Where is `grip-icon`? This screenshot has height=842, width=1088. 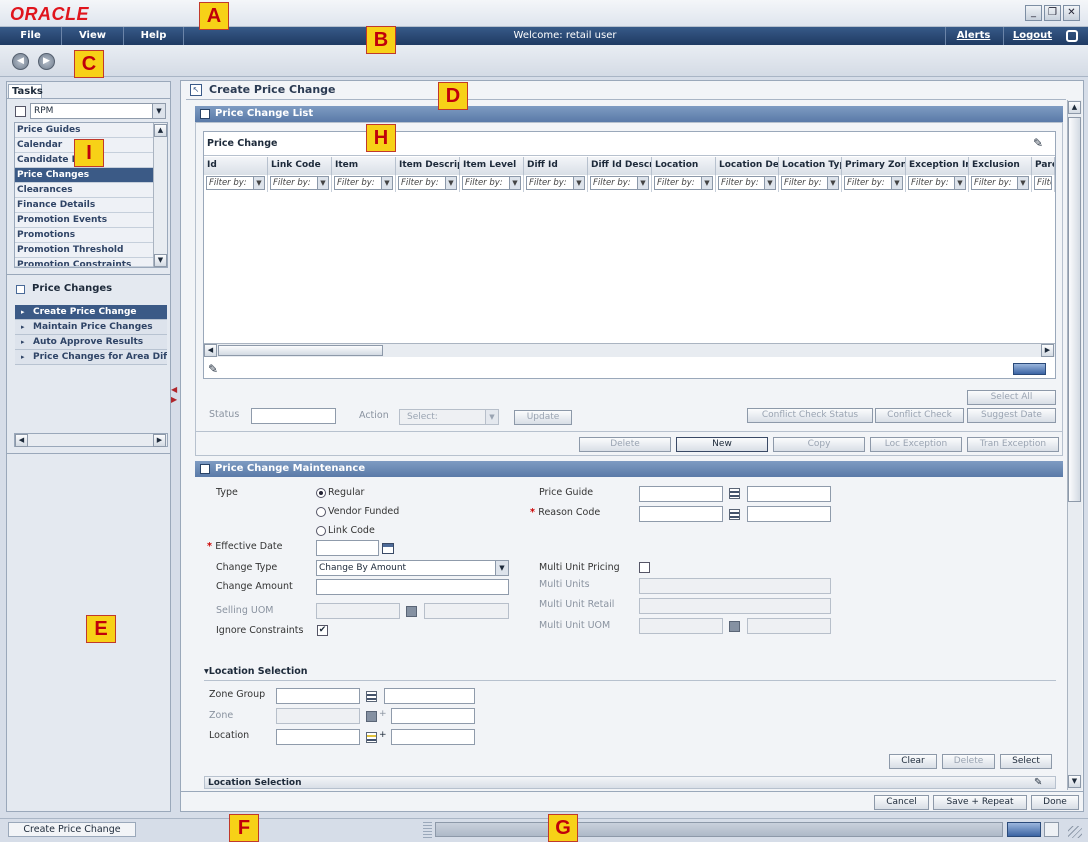 grip-icon is located at coordinates (427, 830).